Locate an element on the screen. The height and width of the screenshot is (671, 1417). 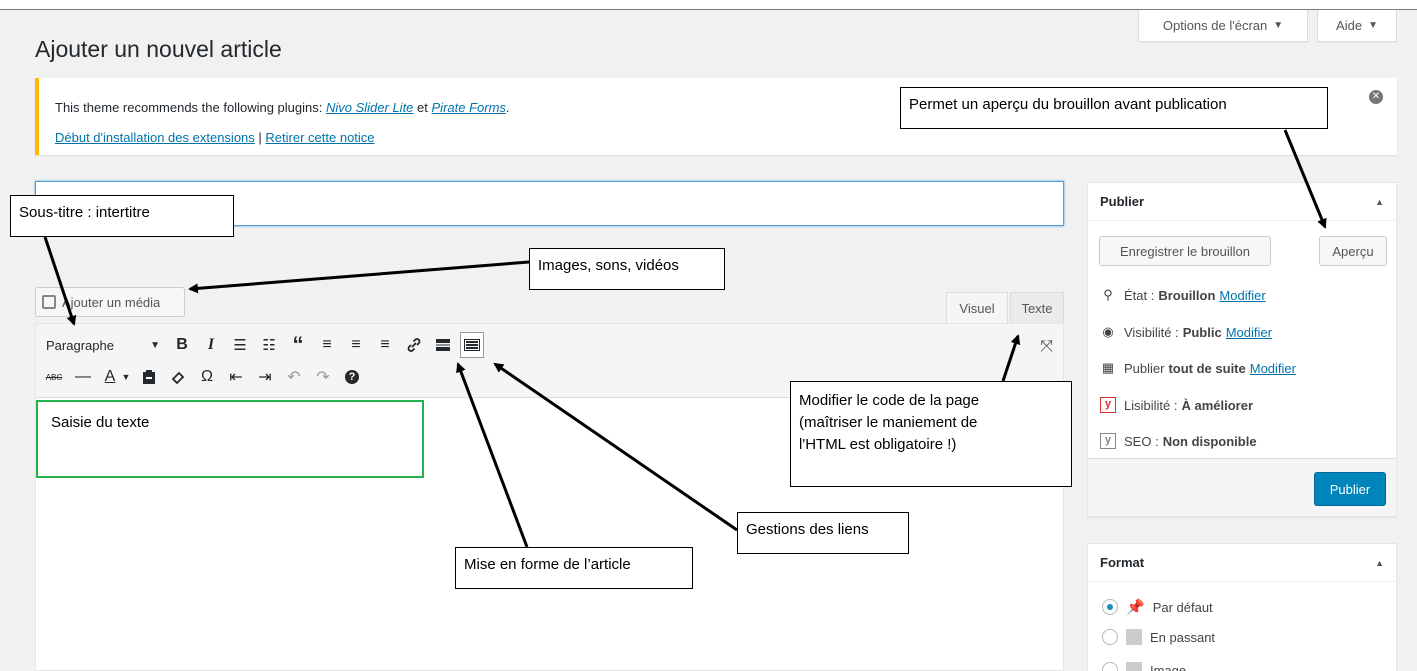
code-annotation-line-3: l'HTML est obligatoire !) is located at coordinates (878, 444).